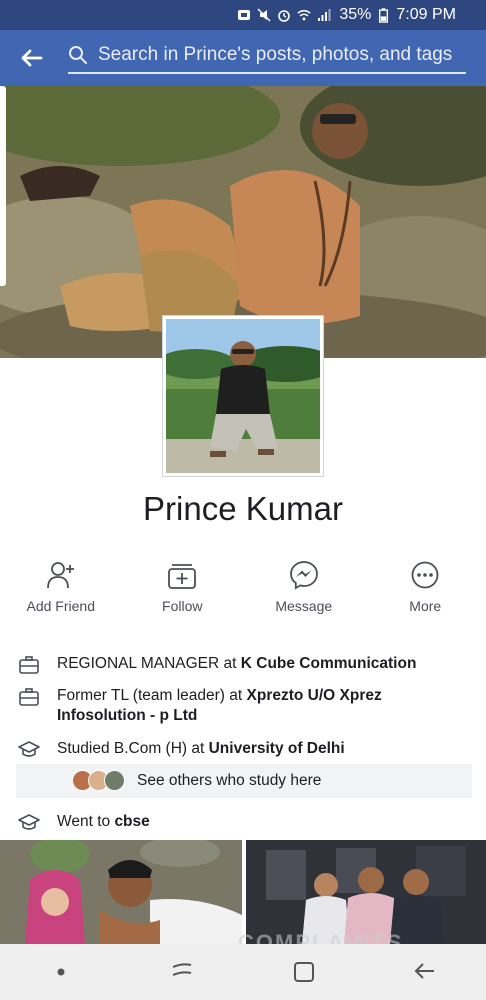 The height and width of the screenshot is (1000, 486). I want to click on work-former-prefix: Former TL (team leader) at, so click(152, 695).